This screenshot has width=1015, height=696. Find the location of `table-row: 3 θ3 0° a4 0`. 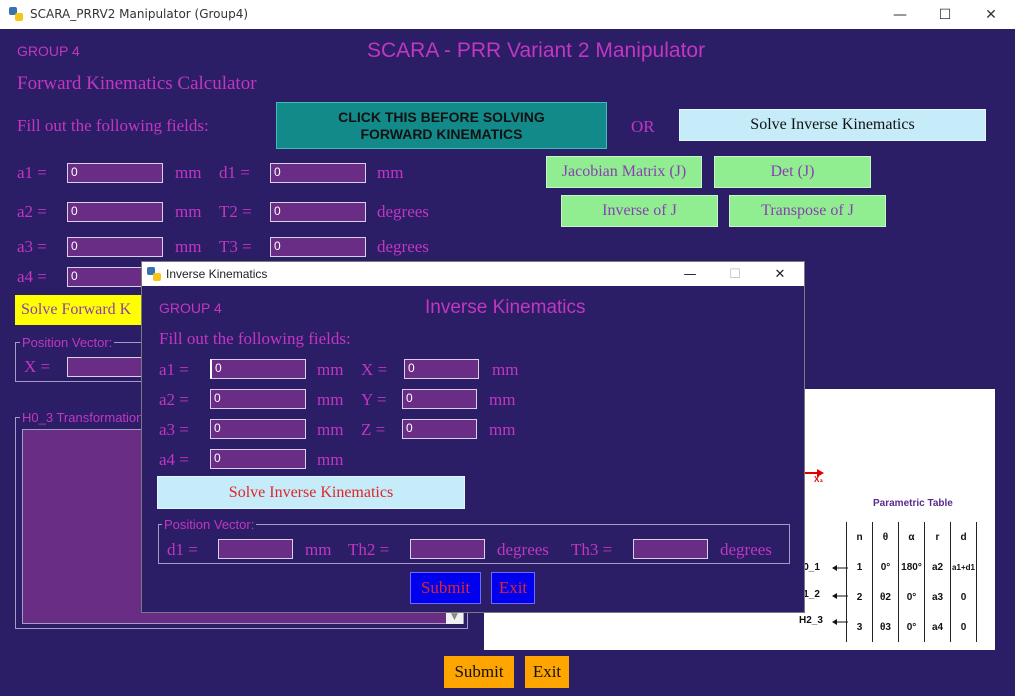

table-row: 3 θ3 0° a4 0 is located at coordinates (911, 627).